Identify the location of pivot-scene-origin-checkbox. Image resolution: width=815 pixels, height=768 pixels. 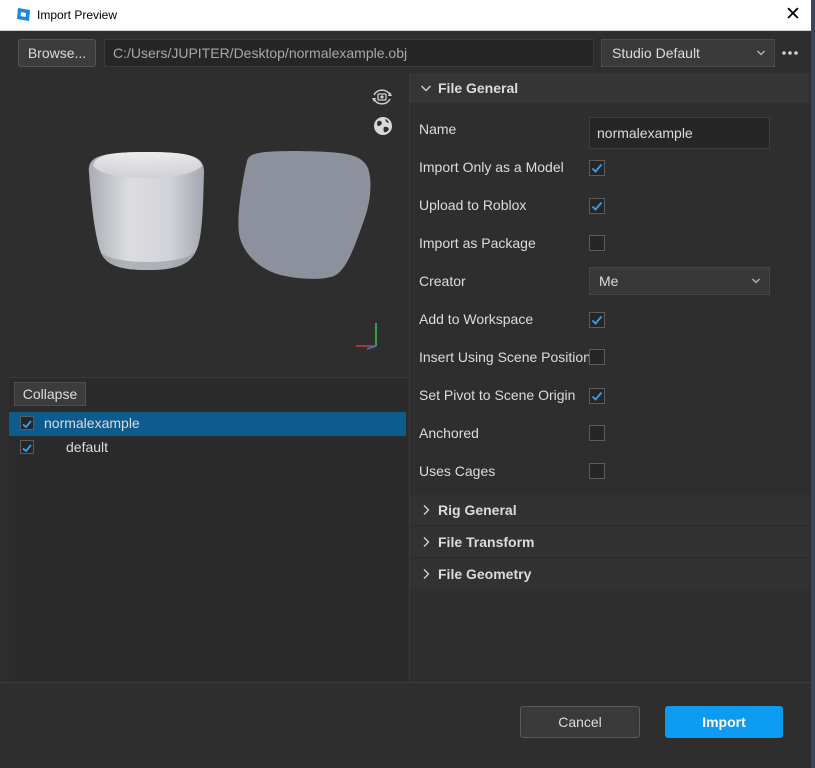
(597, 396).